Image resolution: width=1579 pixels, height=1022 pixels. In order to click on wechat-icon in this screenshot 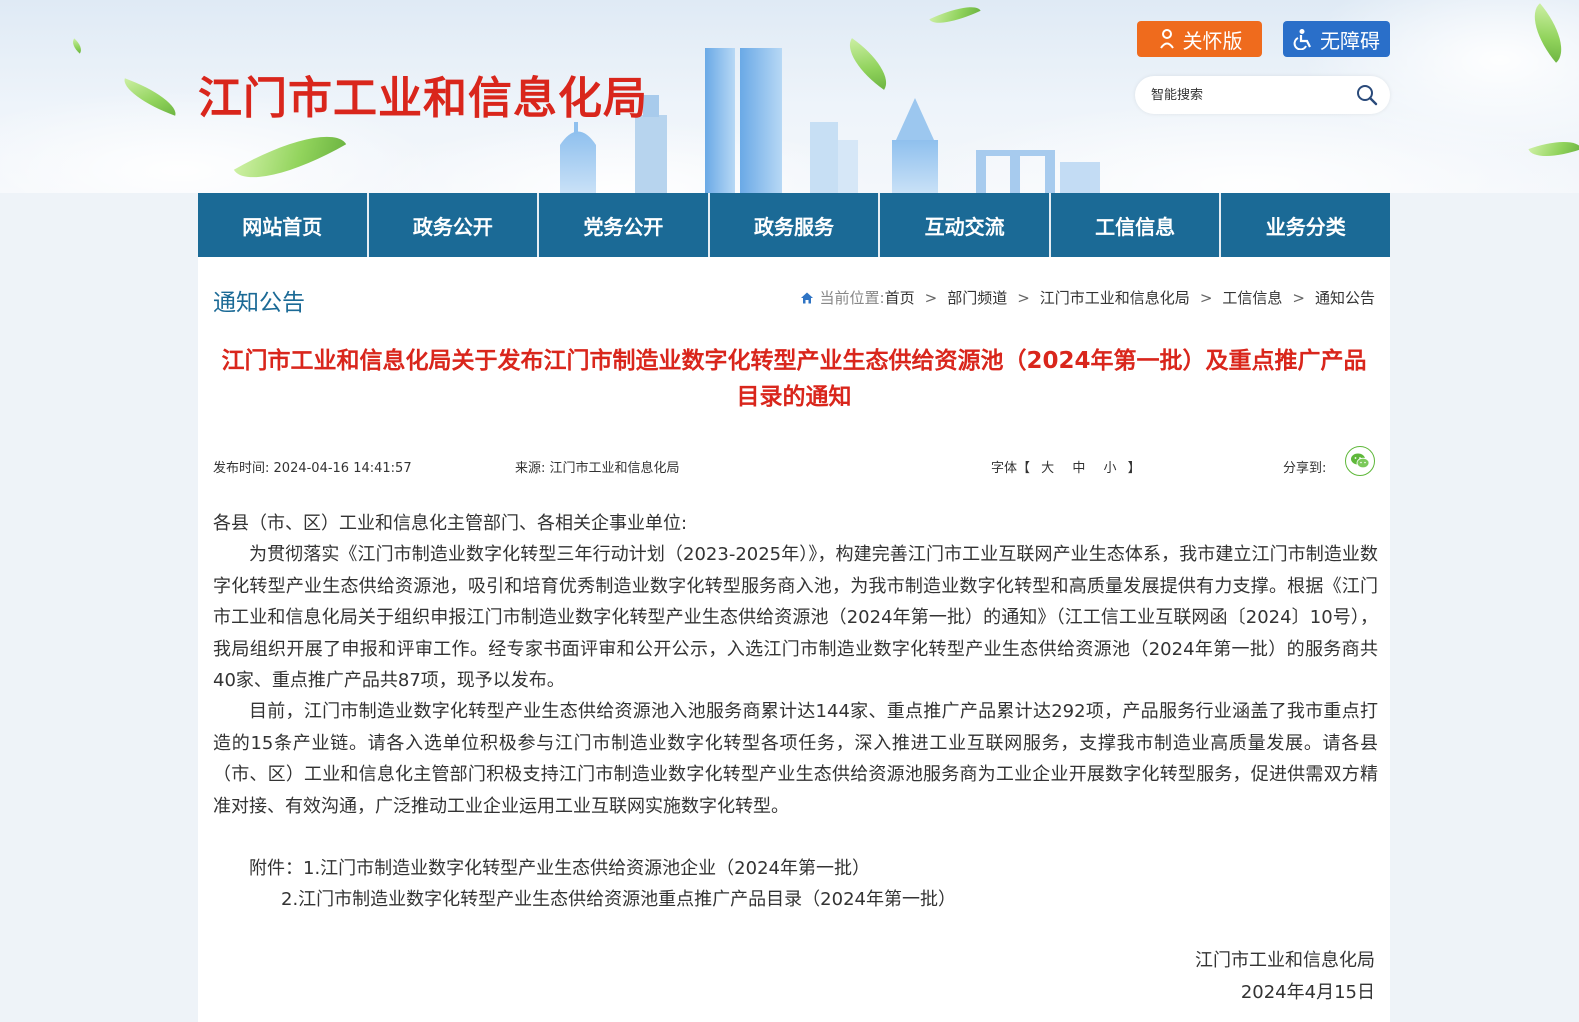, I will do `click(1360, 461)`.